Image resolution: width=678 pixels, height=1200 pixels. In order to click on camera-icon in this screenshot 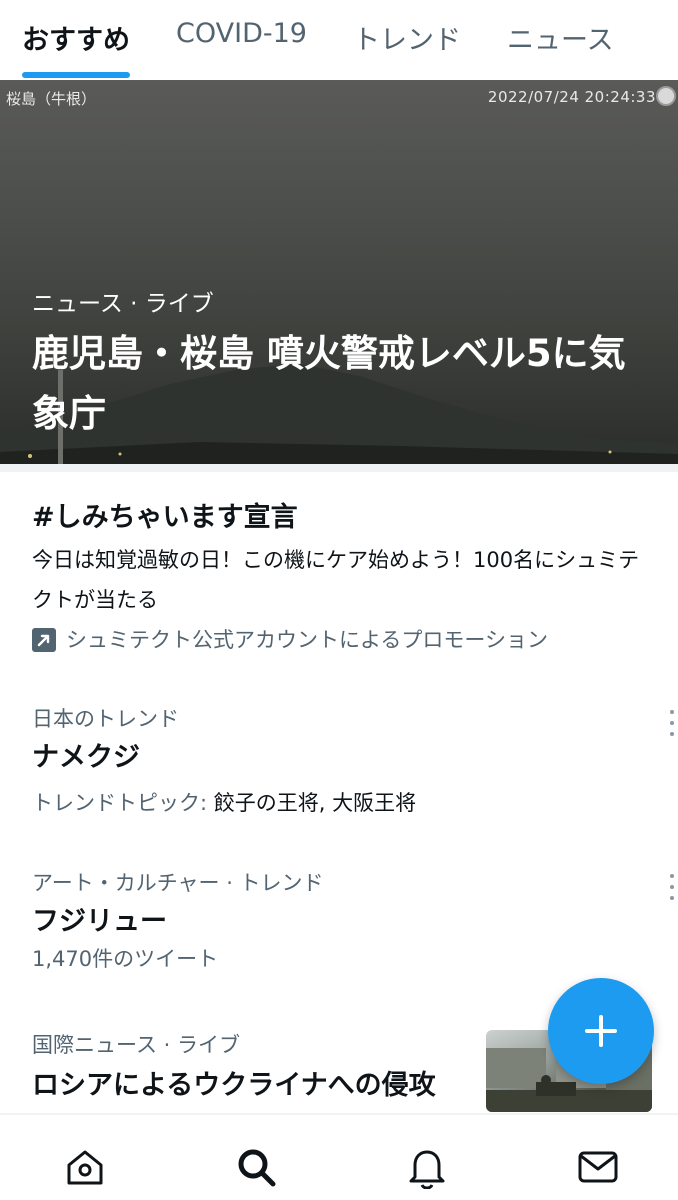, I will do `click(666, 96)`.